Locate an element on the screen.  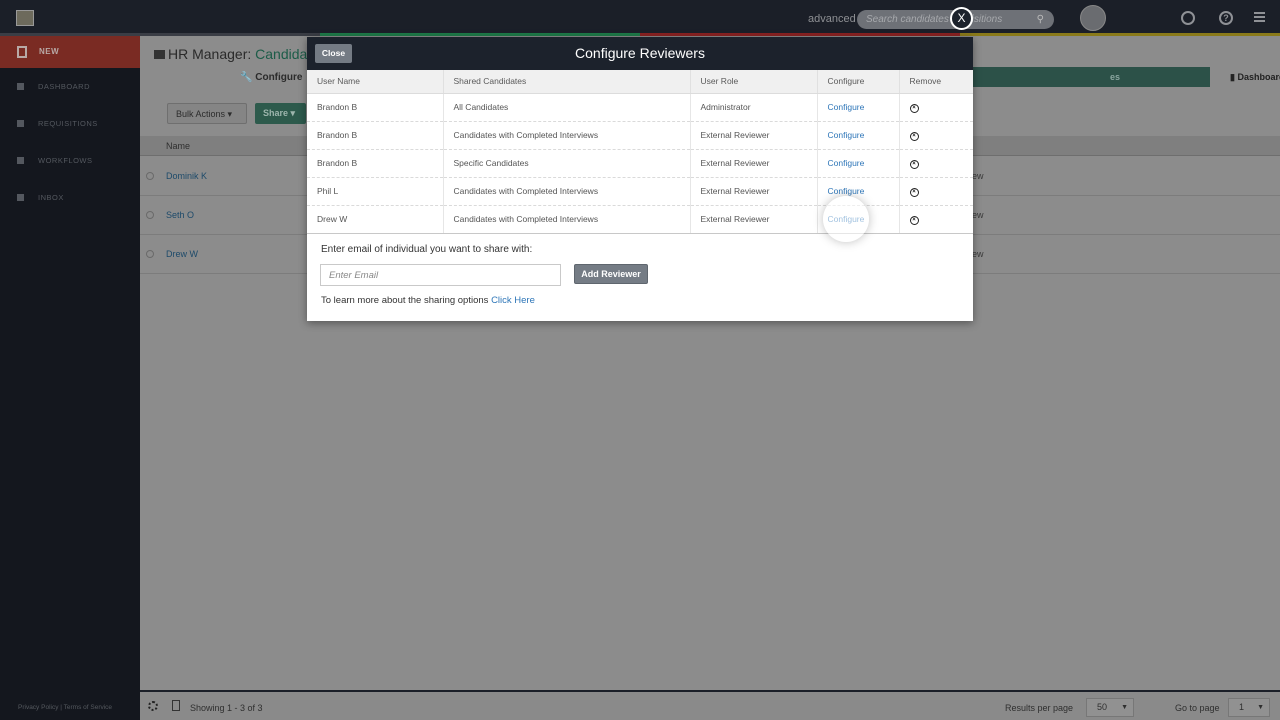
workflow-icon is located at coordinates (20, 160).